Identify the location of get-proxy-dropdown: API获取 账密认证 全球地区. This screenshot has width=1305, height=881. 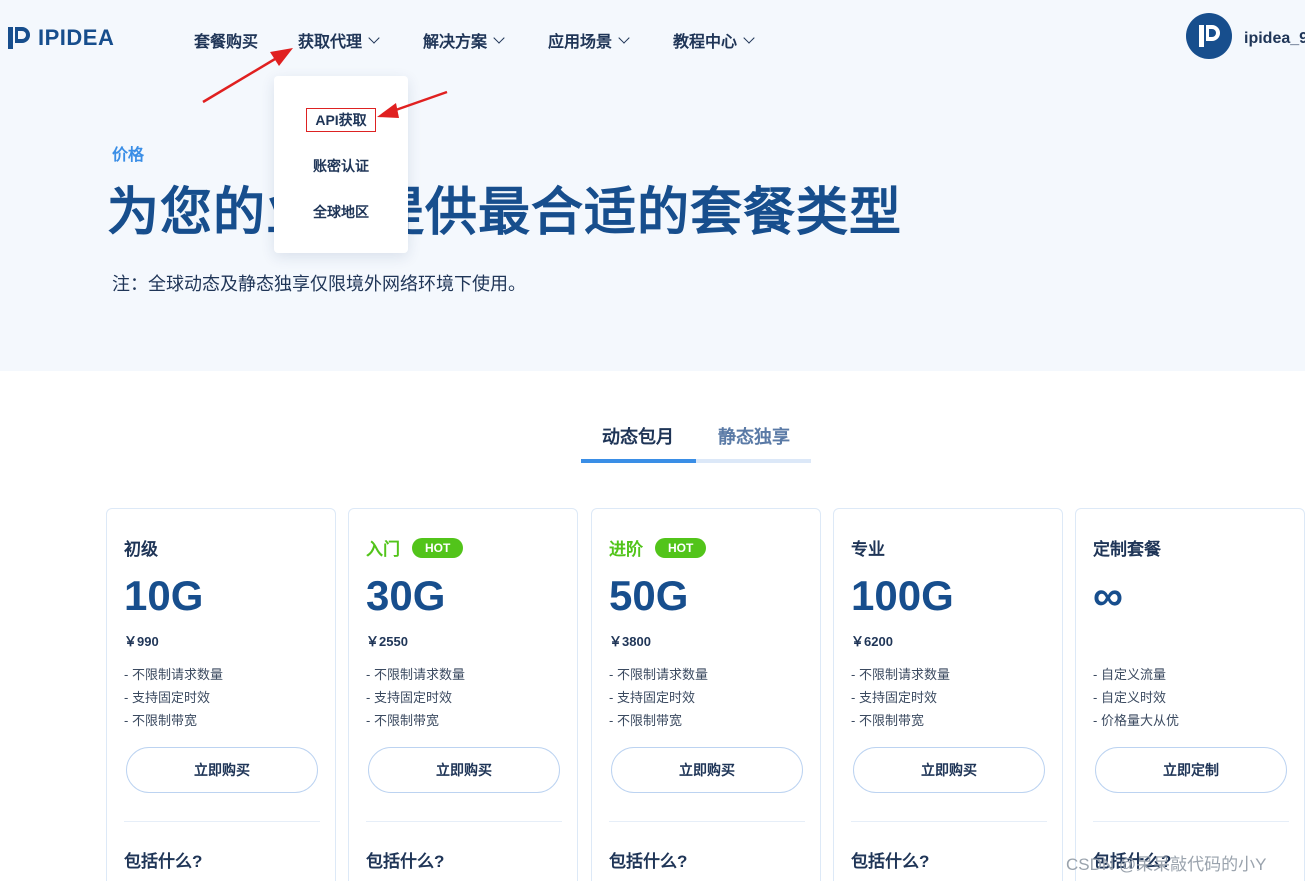
(341, 164).